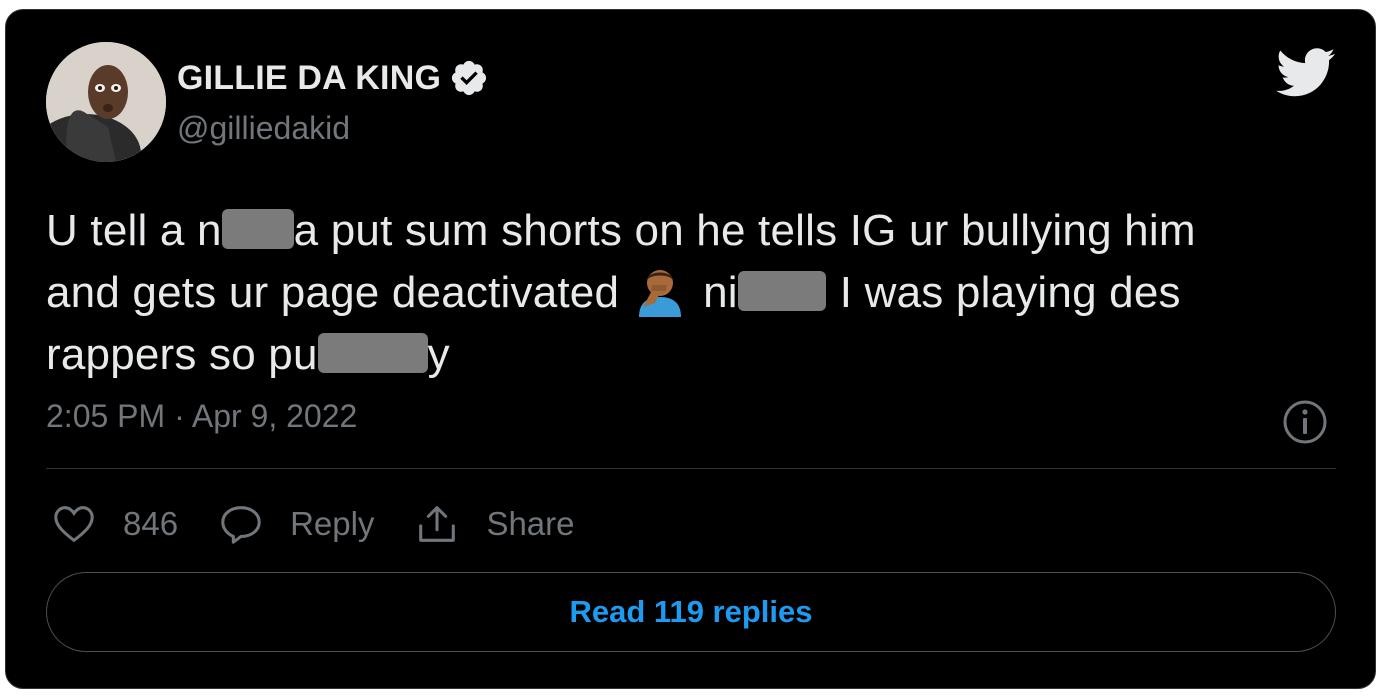 The width and height of the screenshot is (1387, 699). What do you see at coordinates (1010, 292) in the screenshot?
I see `tweet-text-segment: I was playing des` at bounding box center [1010, 292].